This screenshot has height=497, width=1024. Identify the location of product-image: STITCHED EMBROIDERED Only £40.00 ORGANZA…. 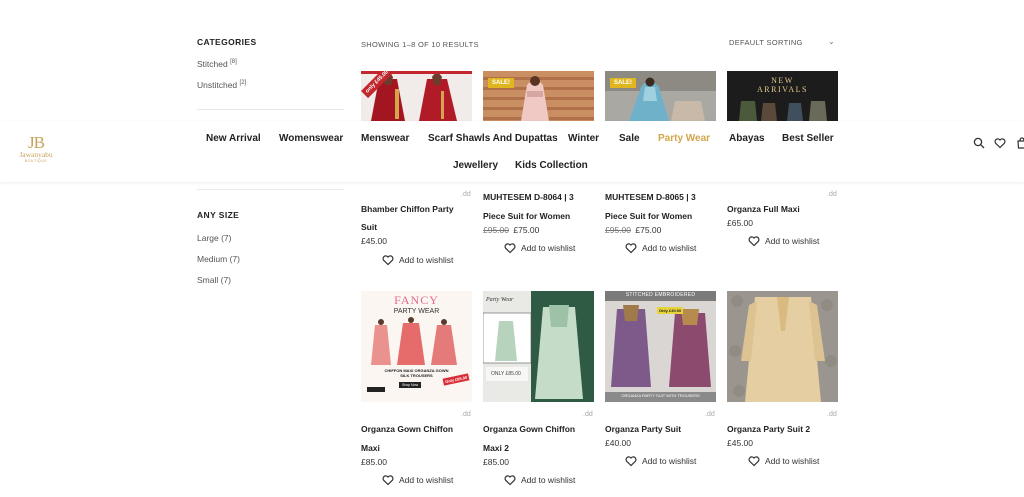
(660, 346).